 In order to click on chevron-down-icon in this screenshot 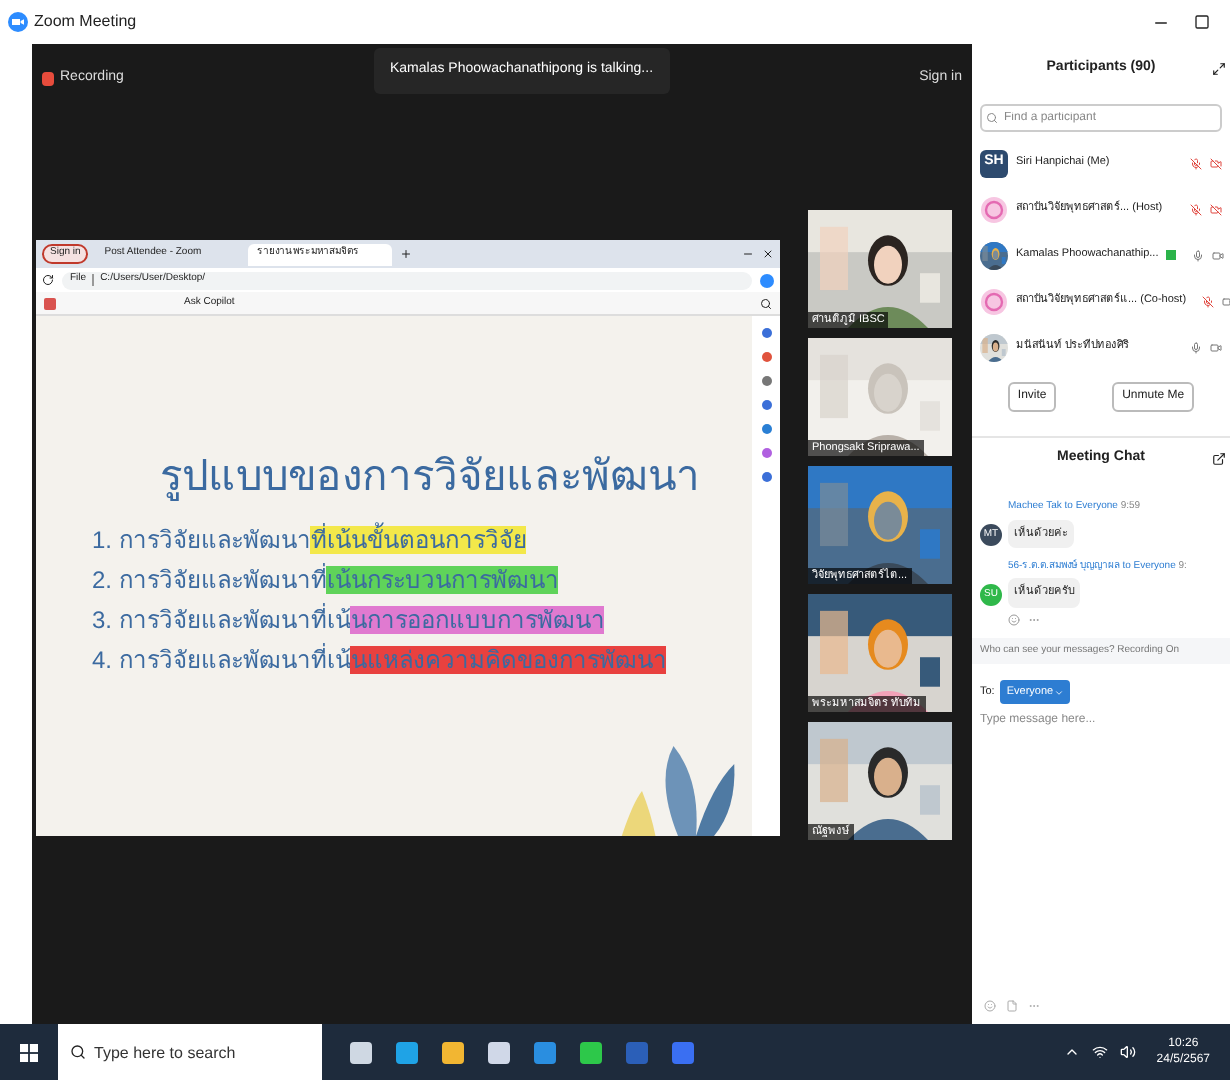, I will do `click(1058, 692)`.